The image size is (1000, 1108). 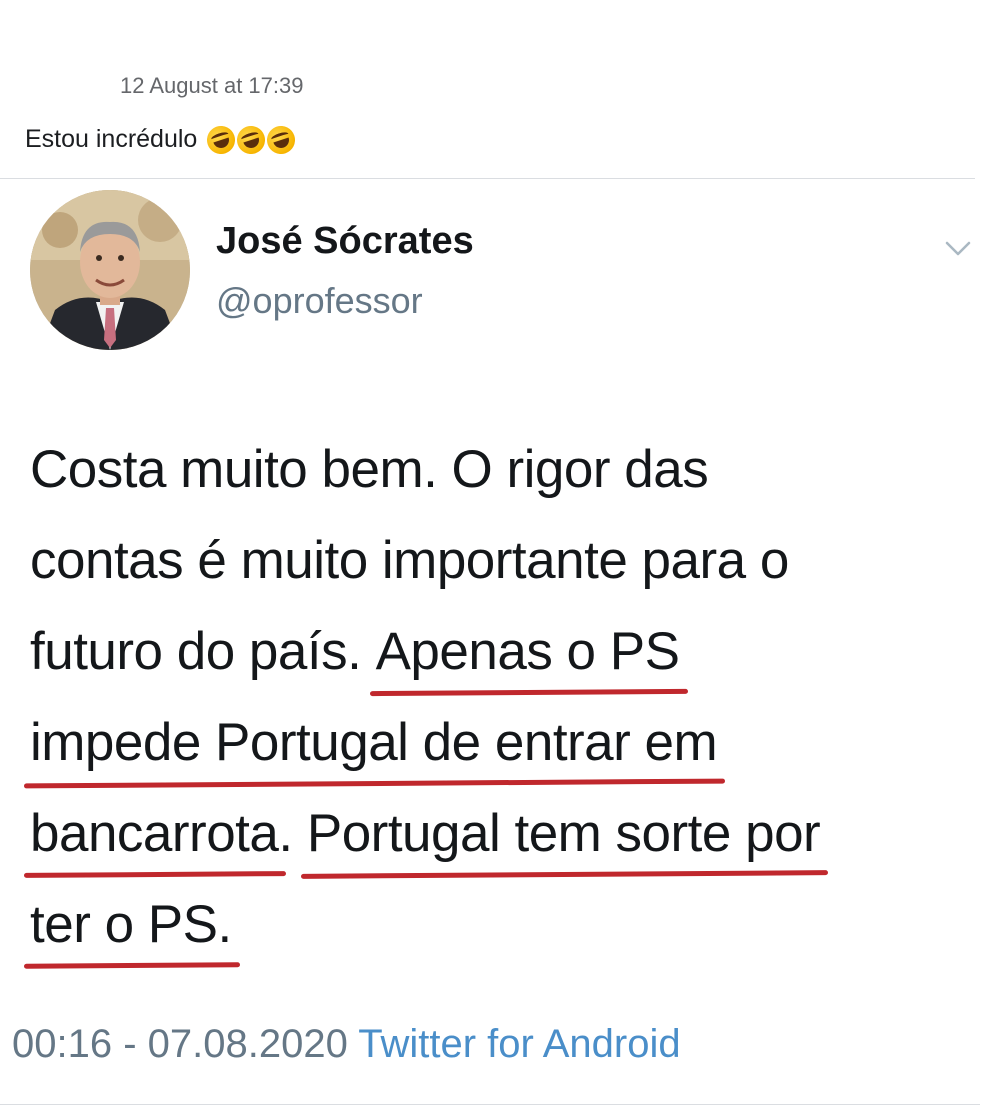 I want to click on avatar, so click(x=110, y=270).